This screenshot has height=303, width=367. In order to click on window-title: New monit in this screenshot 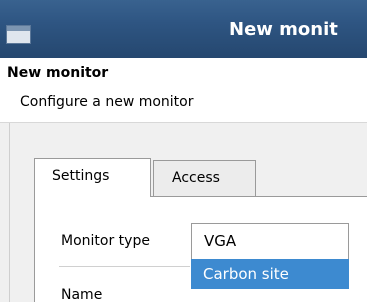, I will do `click(283, 29)`.